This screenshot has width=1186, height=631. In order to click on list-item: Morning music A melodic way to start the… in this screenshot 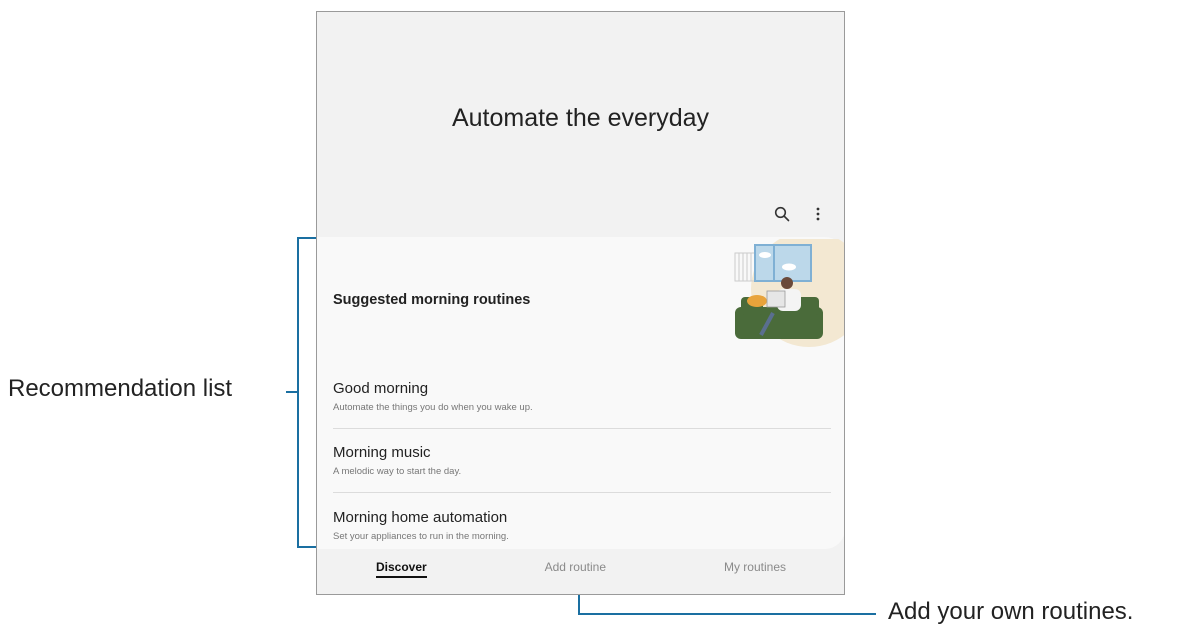, I will do `click(582, 460)`.